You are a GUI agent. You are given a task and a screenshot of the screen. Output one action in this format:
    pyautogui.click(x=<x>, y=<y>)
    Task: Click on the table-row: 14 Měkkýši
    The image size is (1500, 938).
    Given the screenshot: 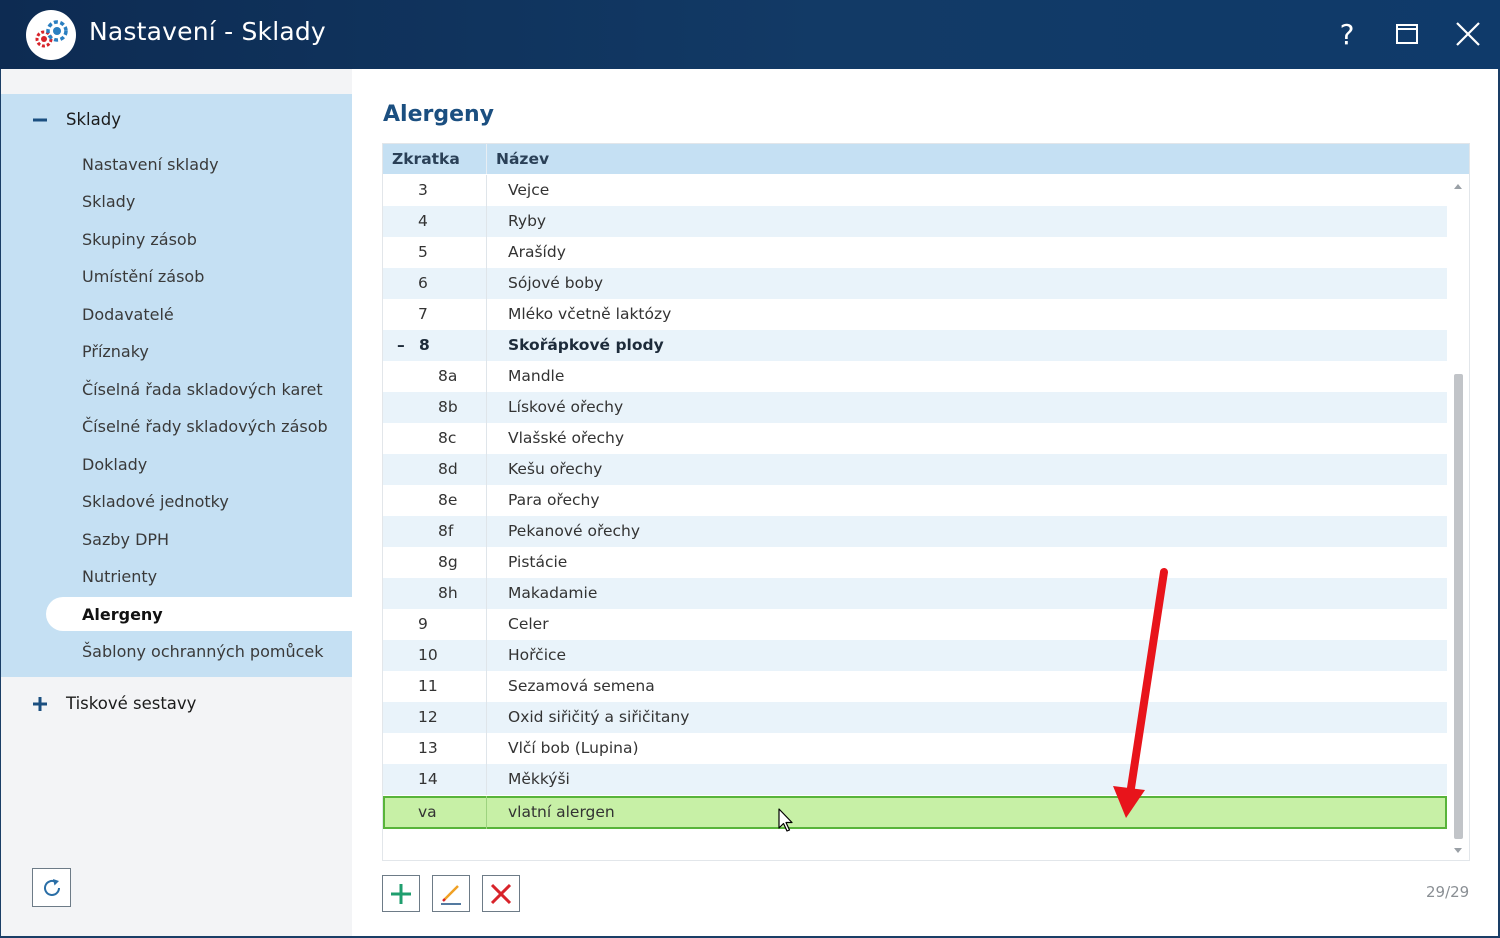 What is the action you would take?
    pyautogui.click(x=915, y=779)
    